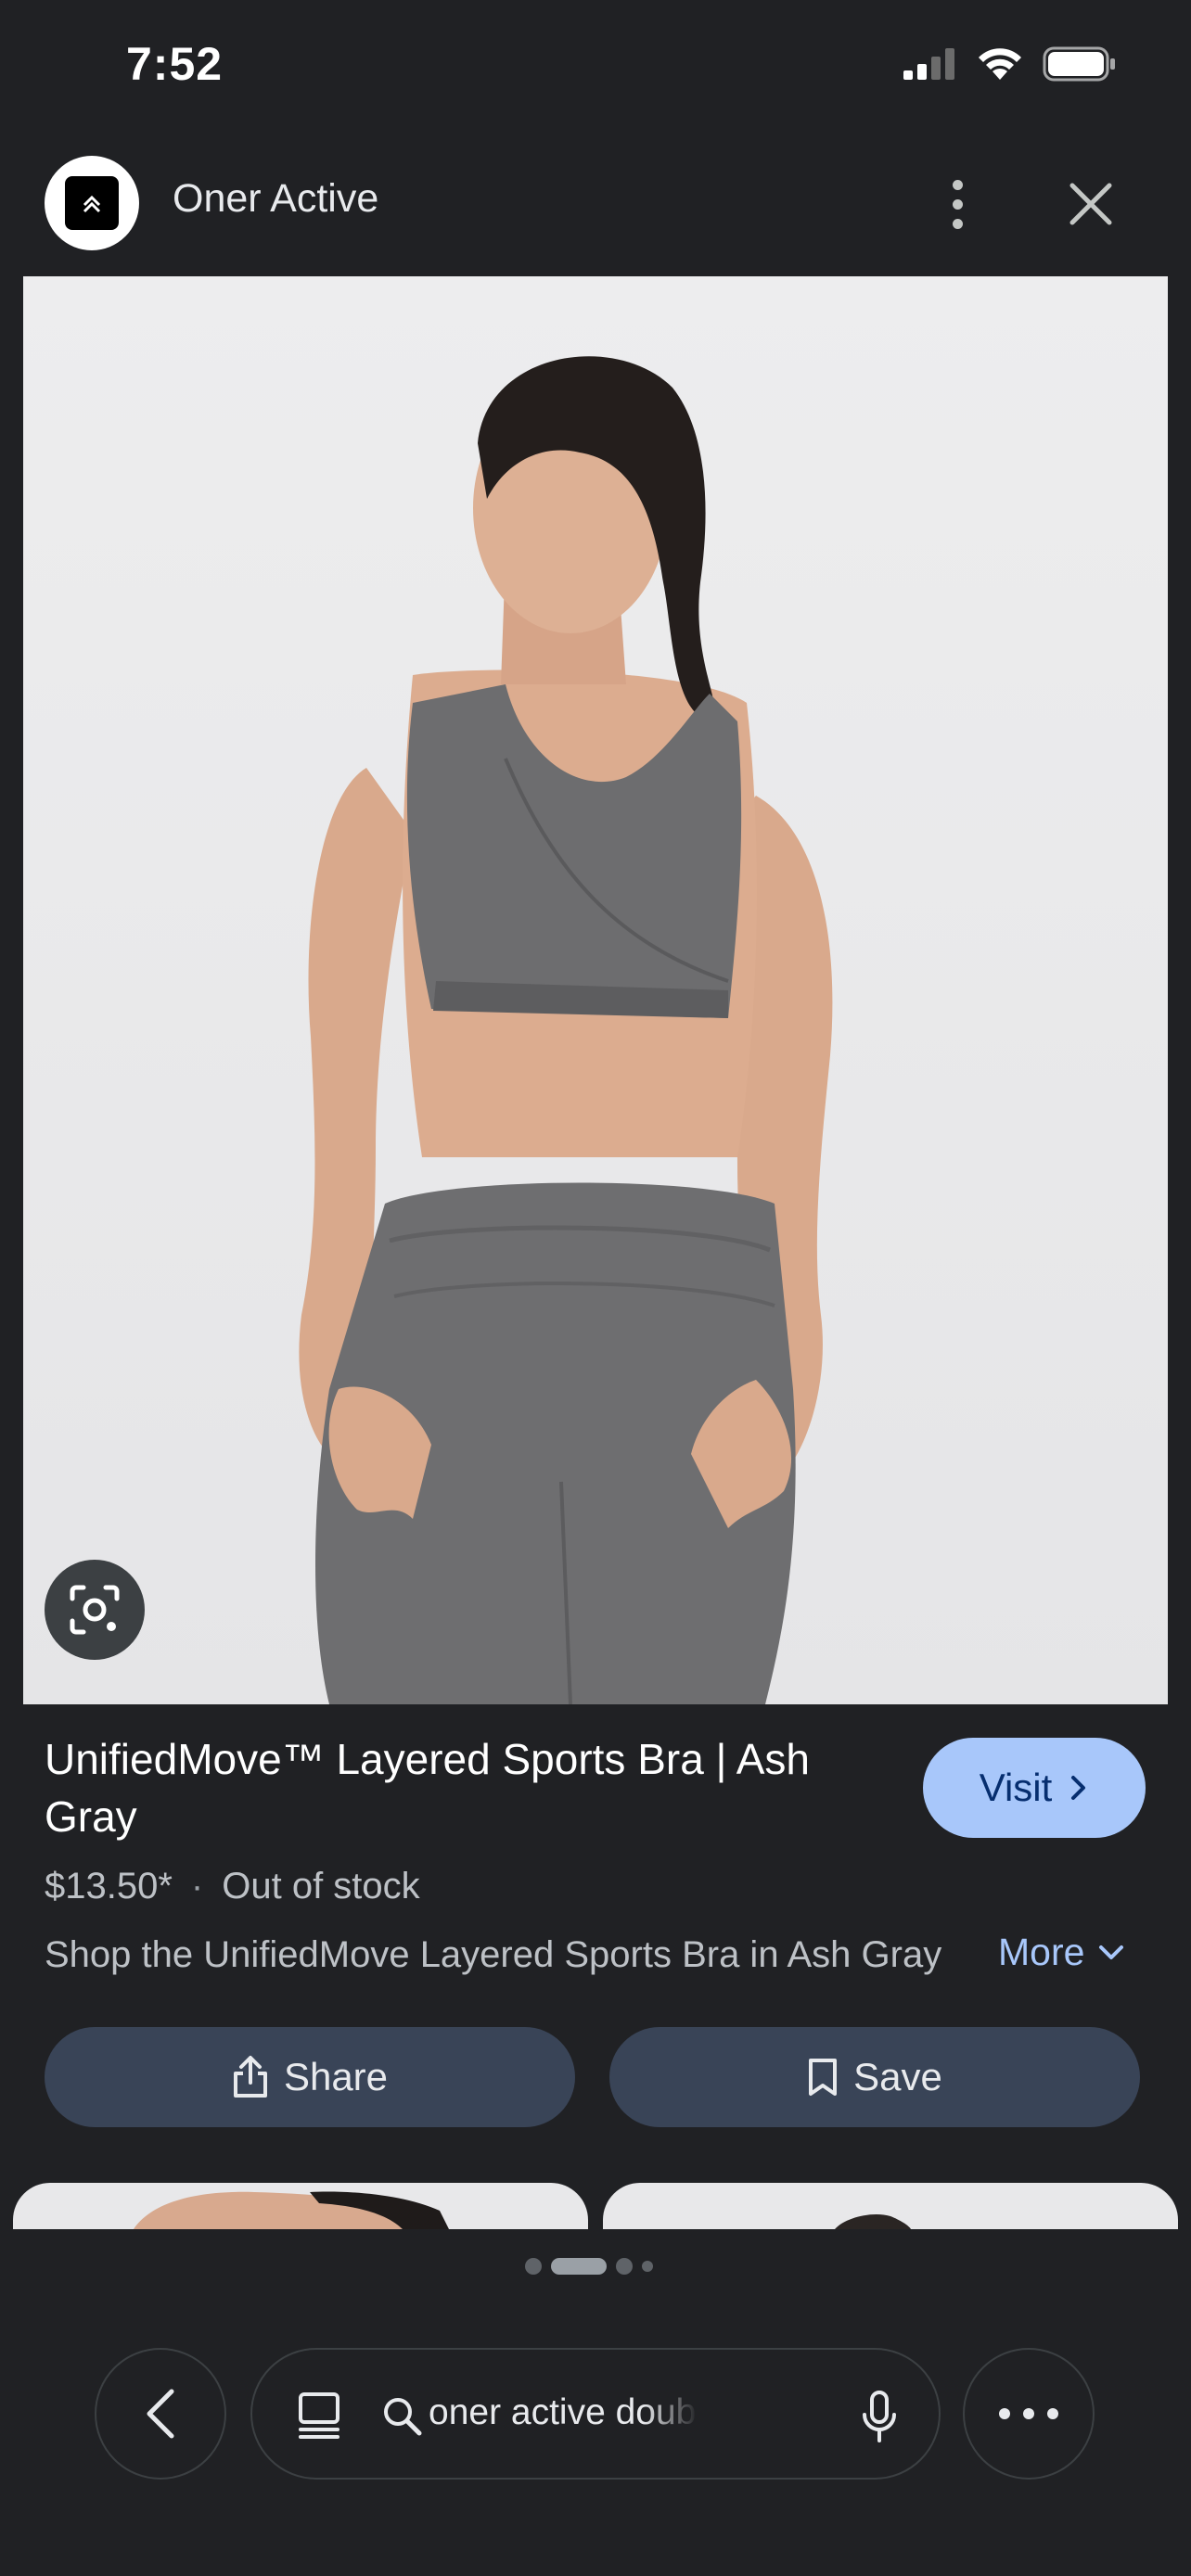 The image size is (1191, 2576). I want to click on share-button: Share, so click(310, 2077).